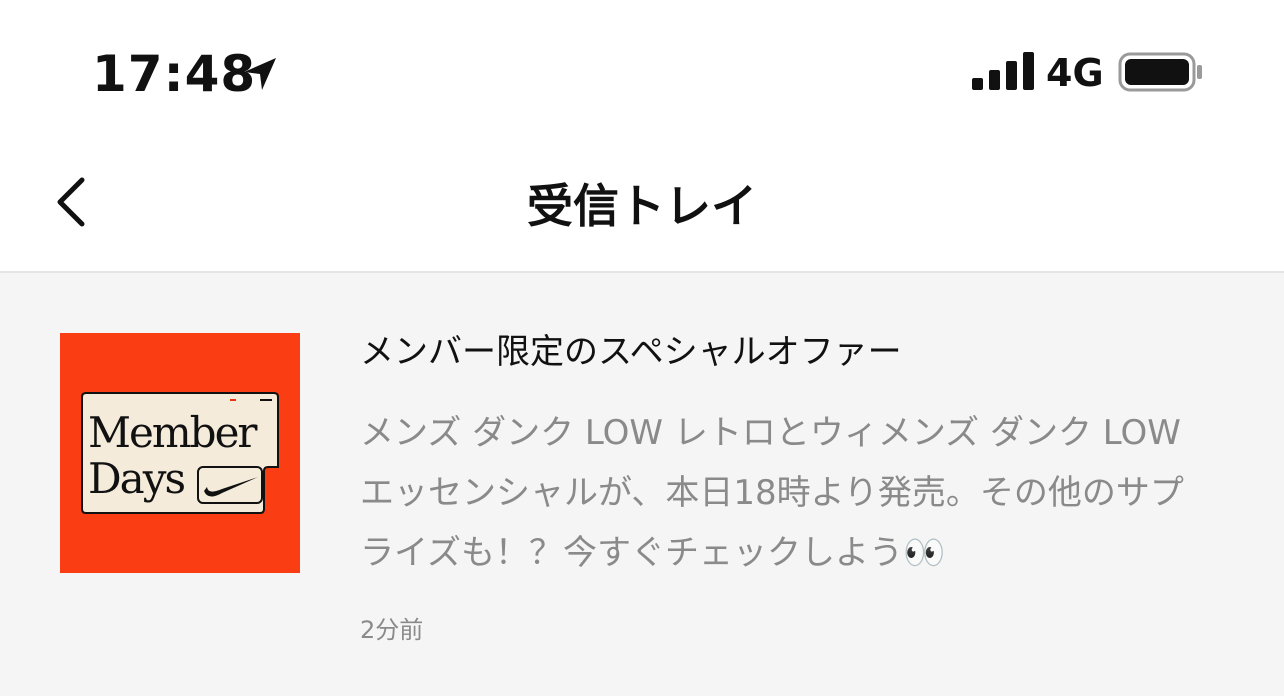  What do you see at coordinates (136, 478) in the screenshot?
I see `card-text-days: Days` at bounding box center [136, 478].